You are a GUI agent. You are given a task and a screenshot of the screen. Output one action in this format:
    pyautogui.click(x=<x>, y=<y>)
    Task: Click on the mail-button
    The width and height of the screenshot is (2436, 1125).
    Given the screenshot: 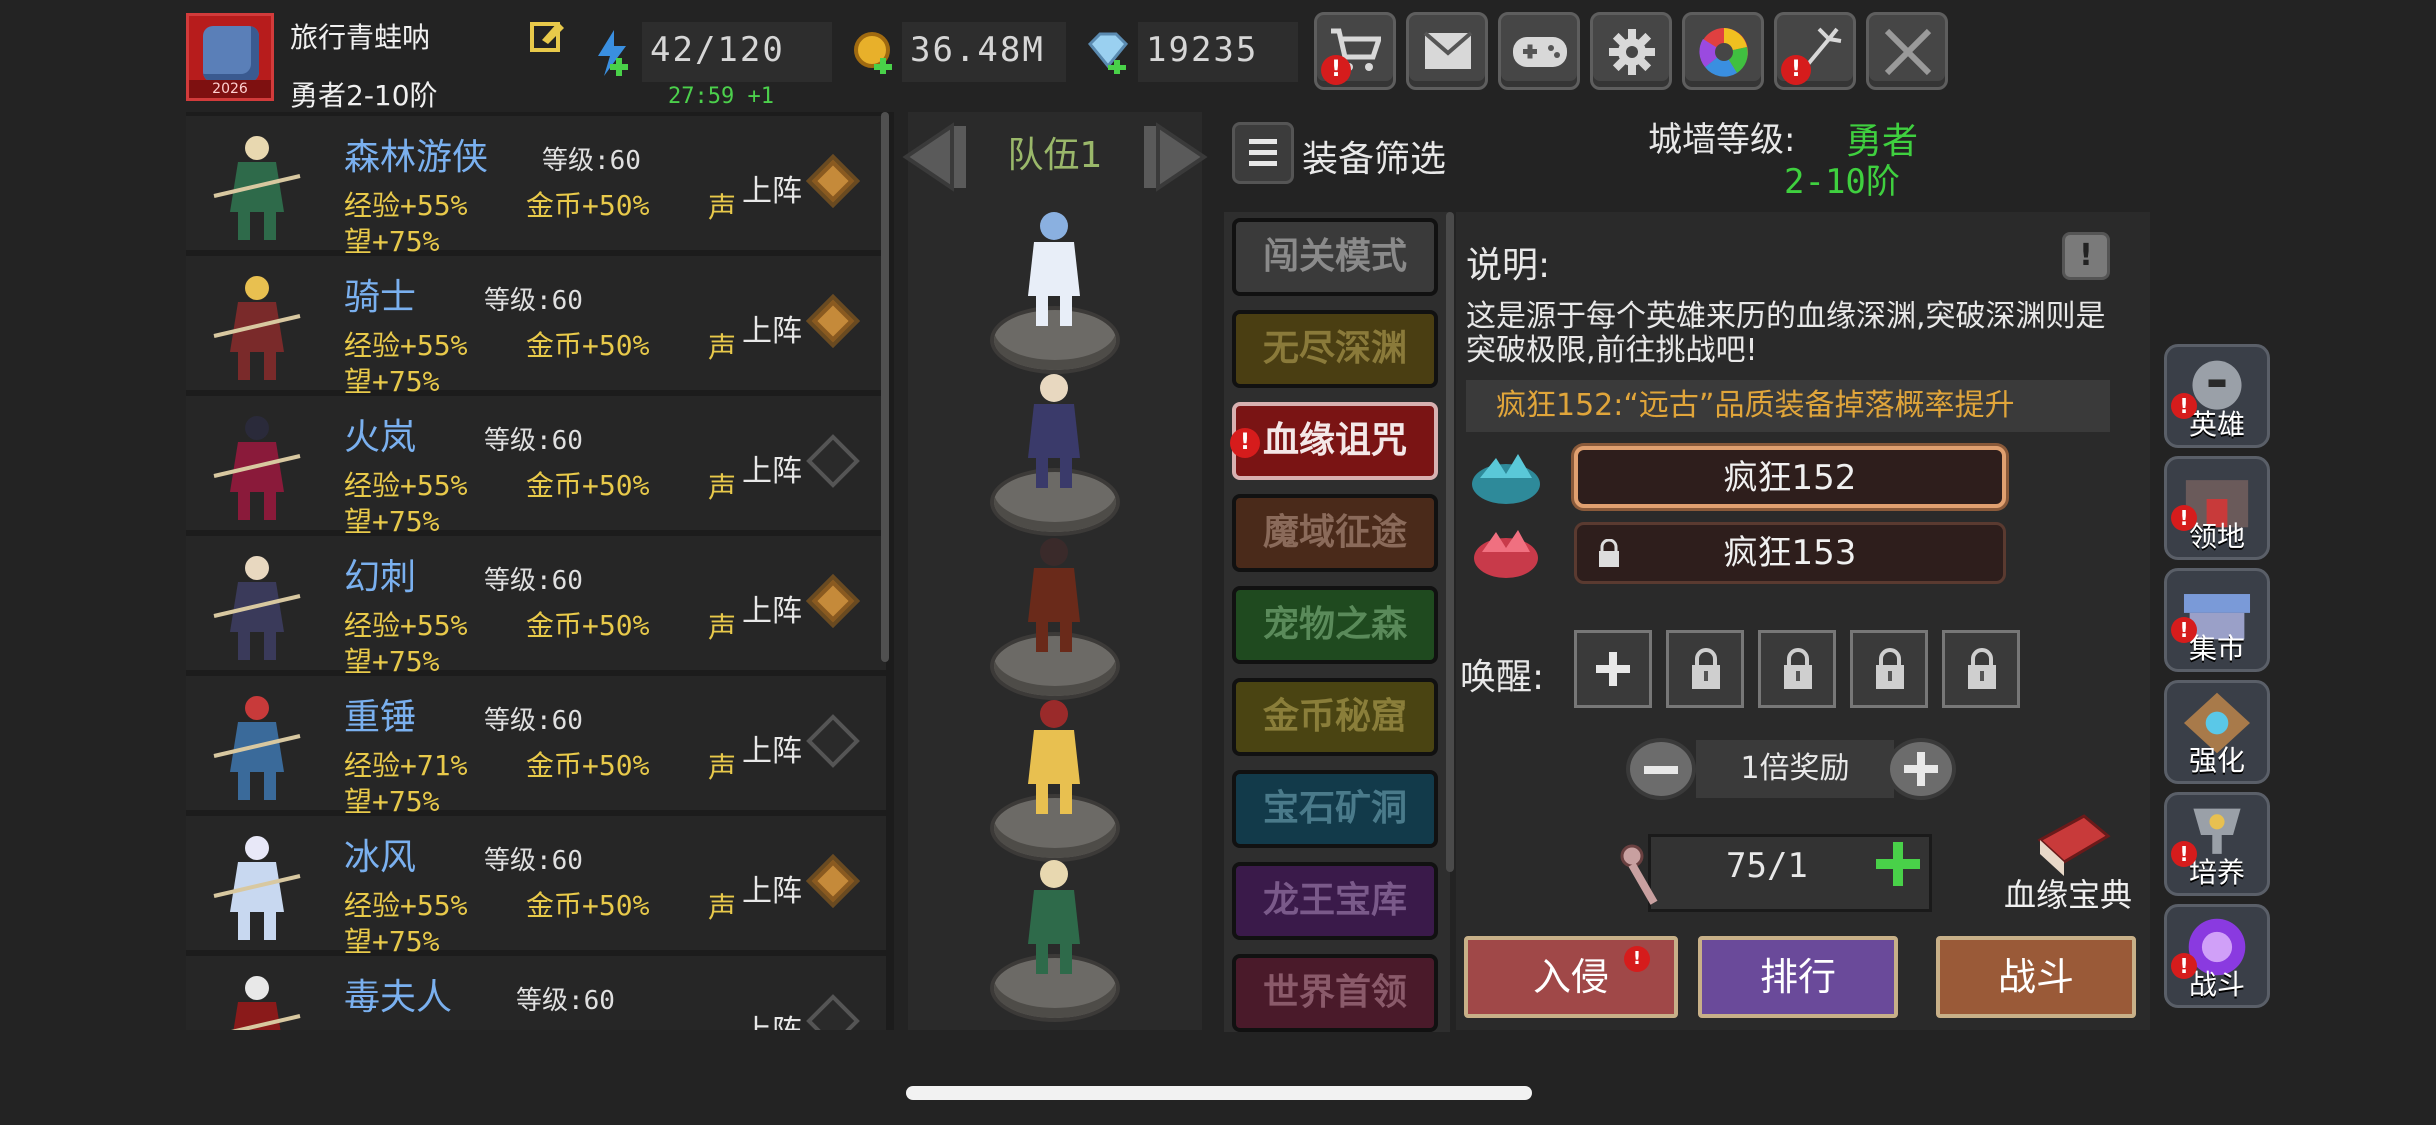 What is the action you would take?
    pyautogui.click(x=1447, y=51)
    